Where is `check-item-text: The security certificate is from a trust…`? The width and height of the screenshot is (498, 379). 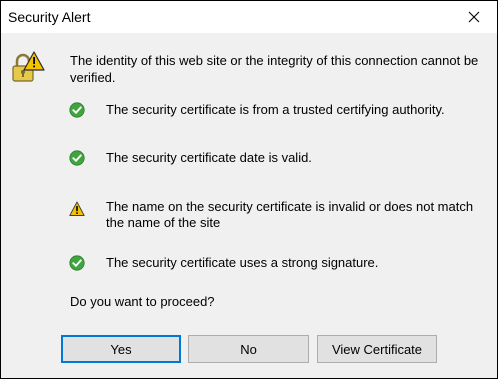 check-item-text: The security certificate is from a trust… is located at coordinates (275, 109).